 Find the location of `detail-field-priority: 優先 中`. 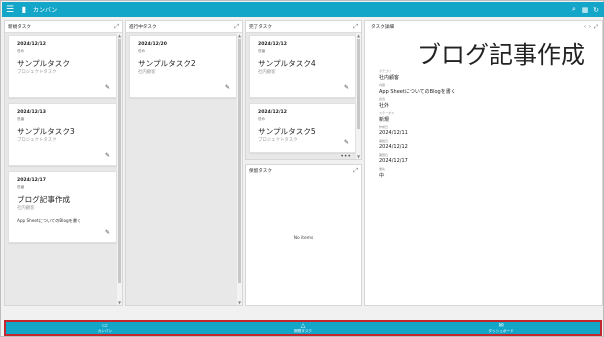

detail-field-priority: 優先 中 is located at coordinates (382, 173).